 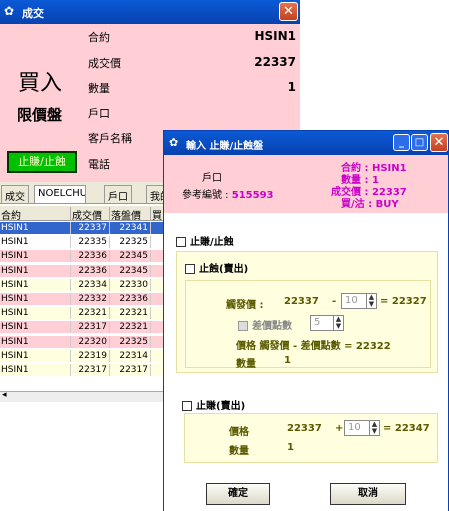 What do you see at coordinates (374, 168) in the screenshot?
I see `summary-contract: 合約 : HSIN1` at bounding box center [374, 168].